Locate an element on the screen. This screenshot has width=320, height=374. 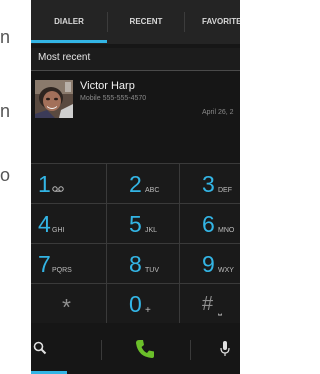
section-title: Most recent is located at coordinates (64, 57).